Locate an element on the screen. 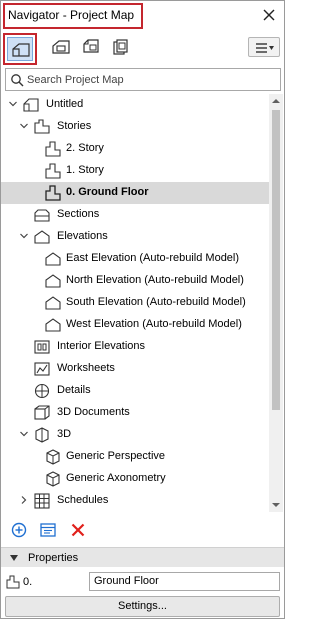 The width and height of the screenshot is (320, 619). navigator-action-bar is located at coordinates (142, 530).